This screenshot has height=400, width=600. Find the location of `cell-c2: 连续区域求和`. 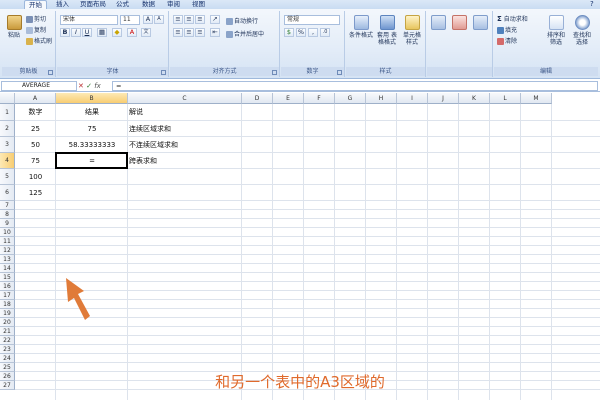

cell-c2: 连续区域求和 is located at coordinates (150, 129).